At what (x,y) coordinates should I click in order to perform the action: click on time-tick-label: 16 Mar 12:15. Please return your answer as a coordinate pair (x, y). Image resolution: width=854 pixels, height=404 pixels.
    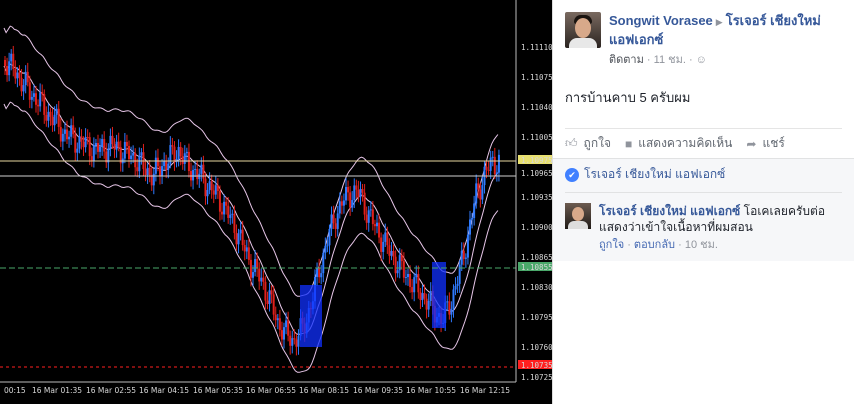
    Looking at the image, I should click on (485, 390).